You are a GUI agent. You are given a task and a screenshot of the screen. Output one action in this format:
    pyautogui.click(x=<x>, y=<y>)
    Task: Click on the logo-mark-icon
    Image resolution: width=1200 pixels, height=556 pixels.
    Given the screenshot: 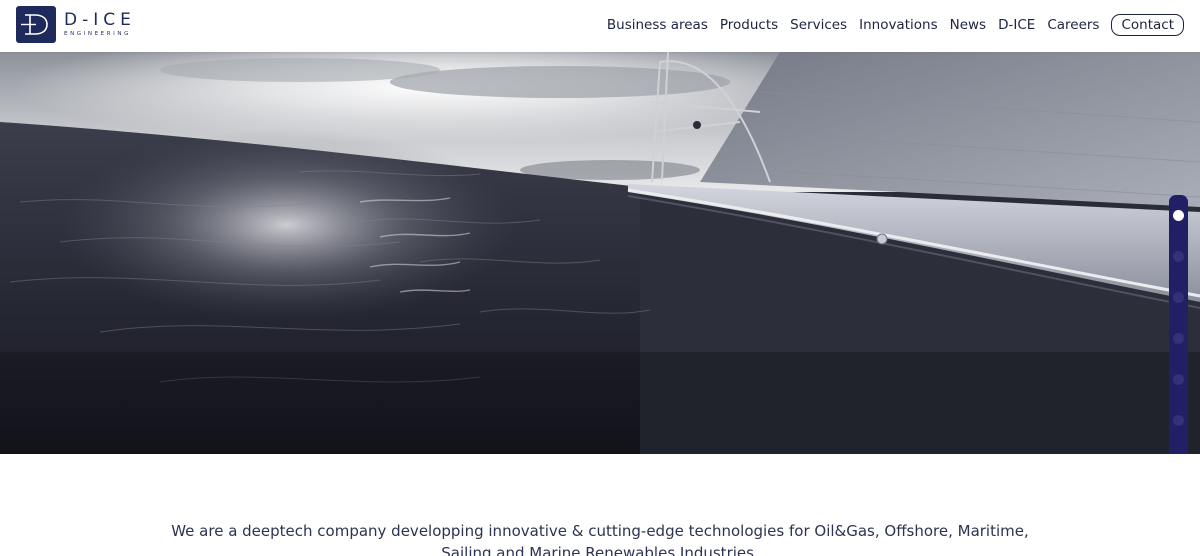 What is the action you would take?
    pyautogui.click(x=36, y=24)
    